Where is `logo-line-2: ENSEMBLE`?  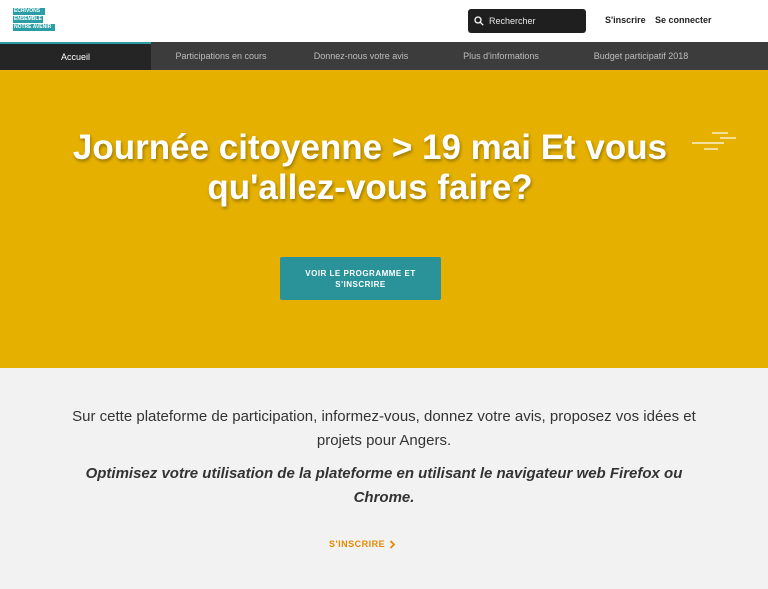
logo-line-2: ENSEMBLE is located at coordinates (28, 19).